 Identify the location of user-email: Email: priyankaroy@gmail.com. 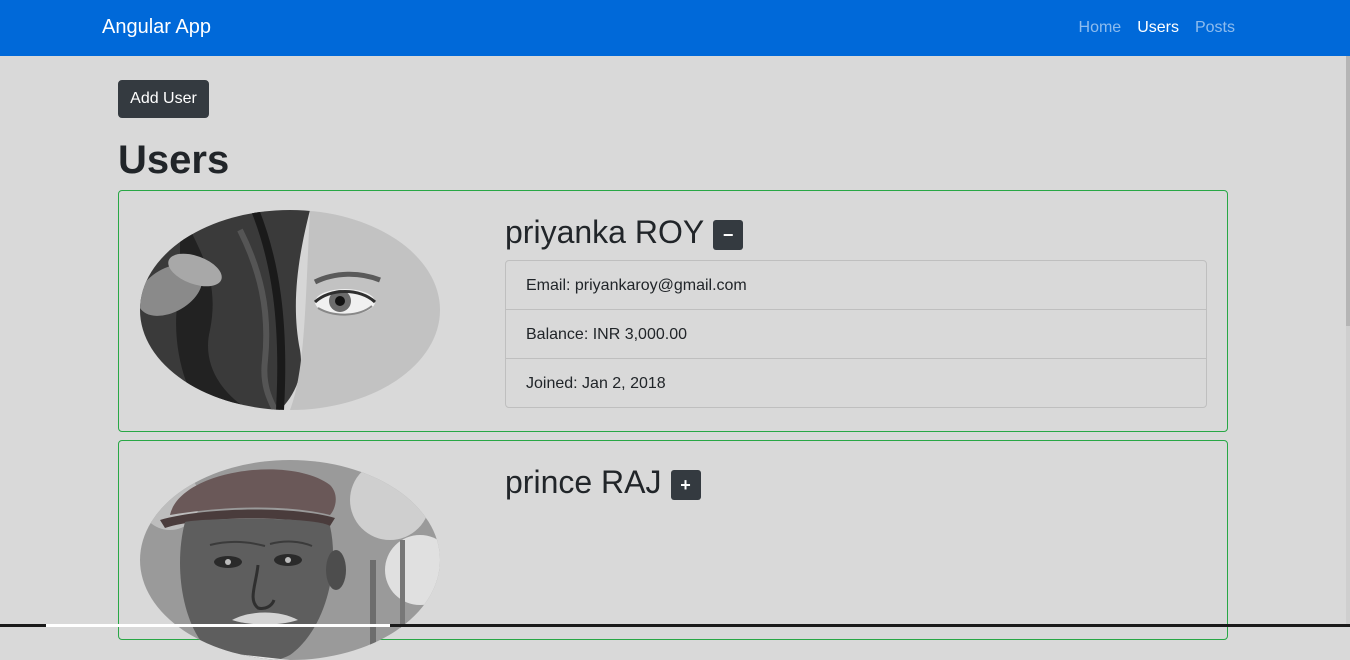
(856, 285).